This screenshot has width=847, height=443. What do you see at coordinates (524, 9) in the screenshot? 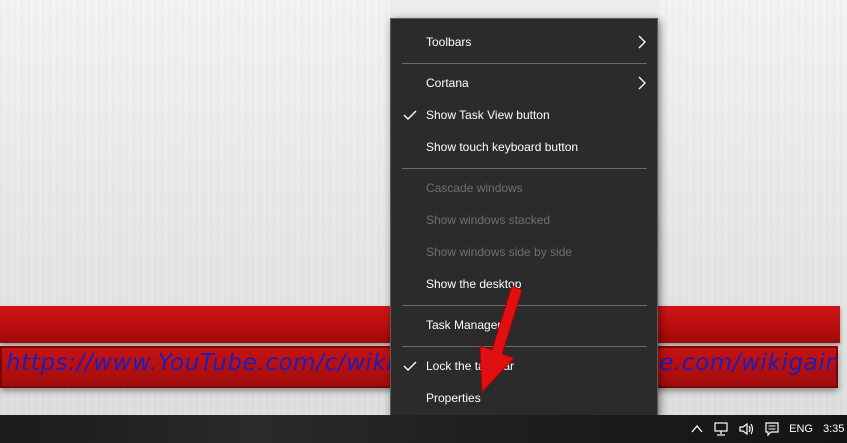
I see `menu-top-strip` at bounding box center [524, 9].